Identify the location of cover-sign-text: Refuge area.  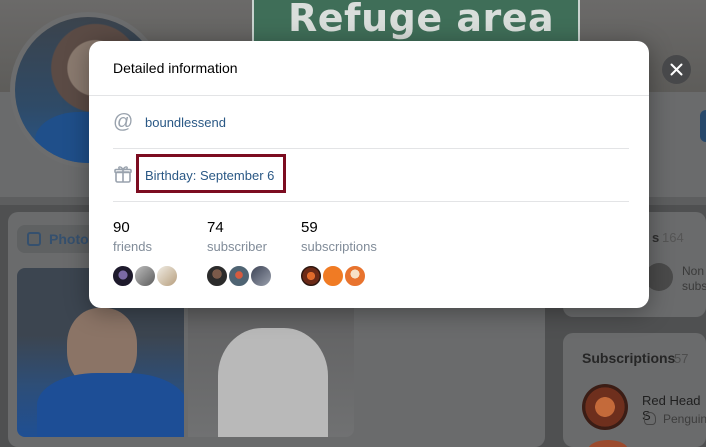
(421, 20).